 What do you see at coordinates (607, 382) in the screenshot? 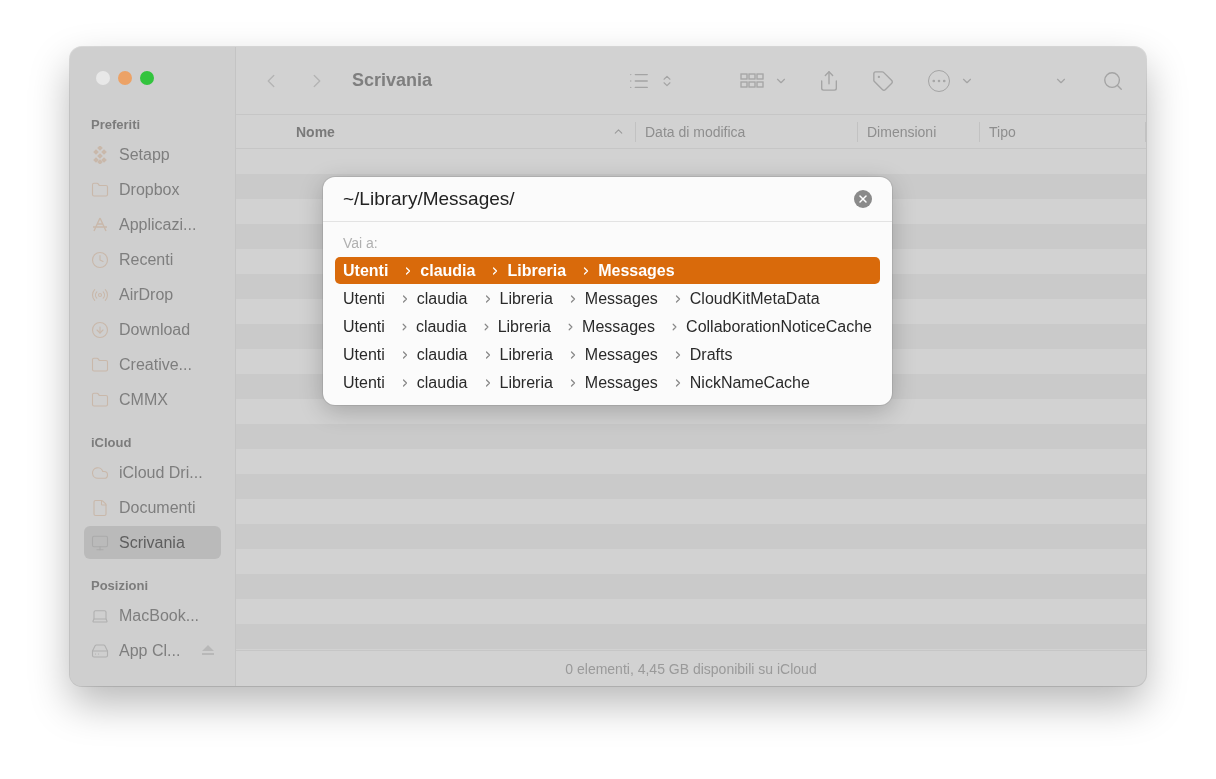
I see `suggestion-row: Utenti claudia Libreria Messages NickNameCache` at bounding box center [607, 382].